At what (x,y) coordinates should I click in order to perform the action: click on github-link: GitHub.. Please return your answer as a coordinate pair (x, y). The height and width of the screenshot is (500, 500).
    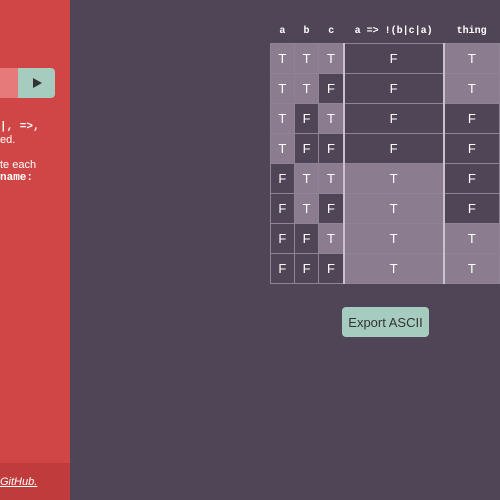
    Looking at the image, I should click on (35, 481).